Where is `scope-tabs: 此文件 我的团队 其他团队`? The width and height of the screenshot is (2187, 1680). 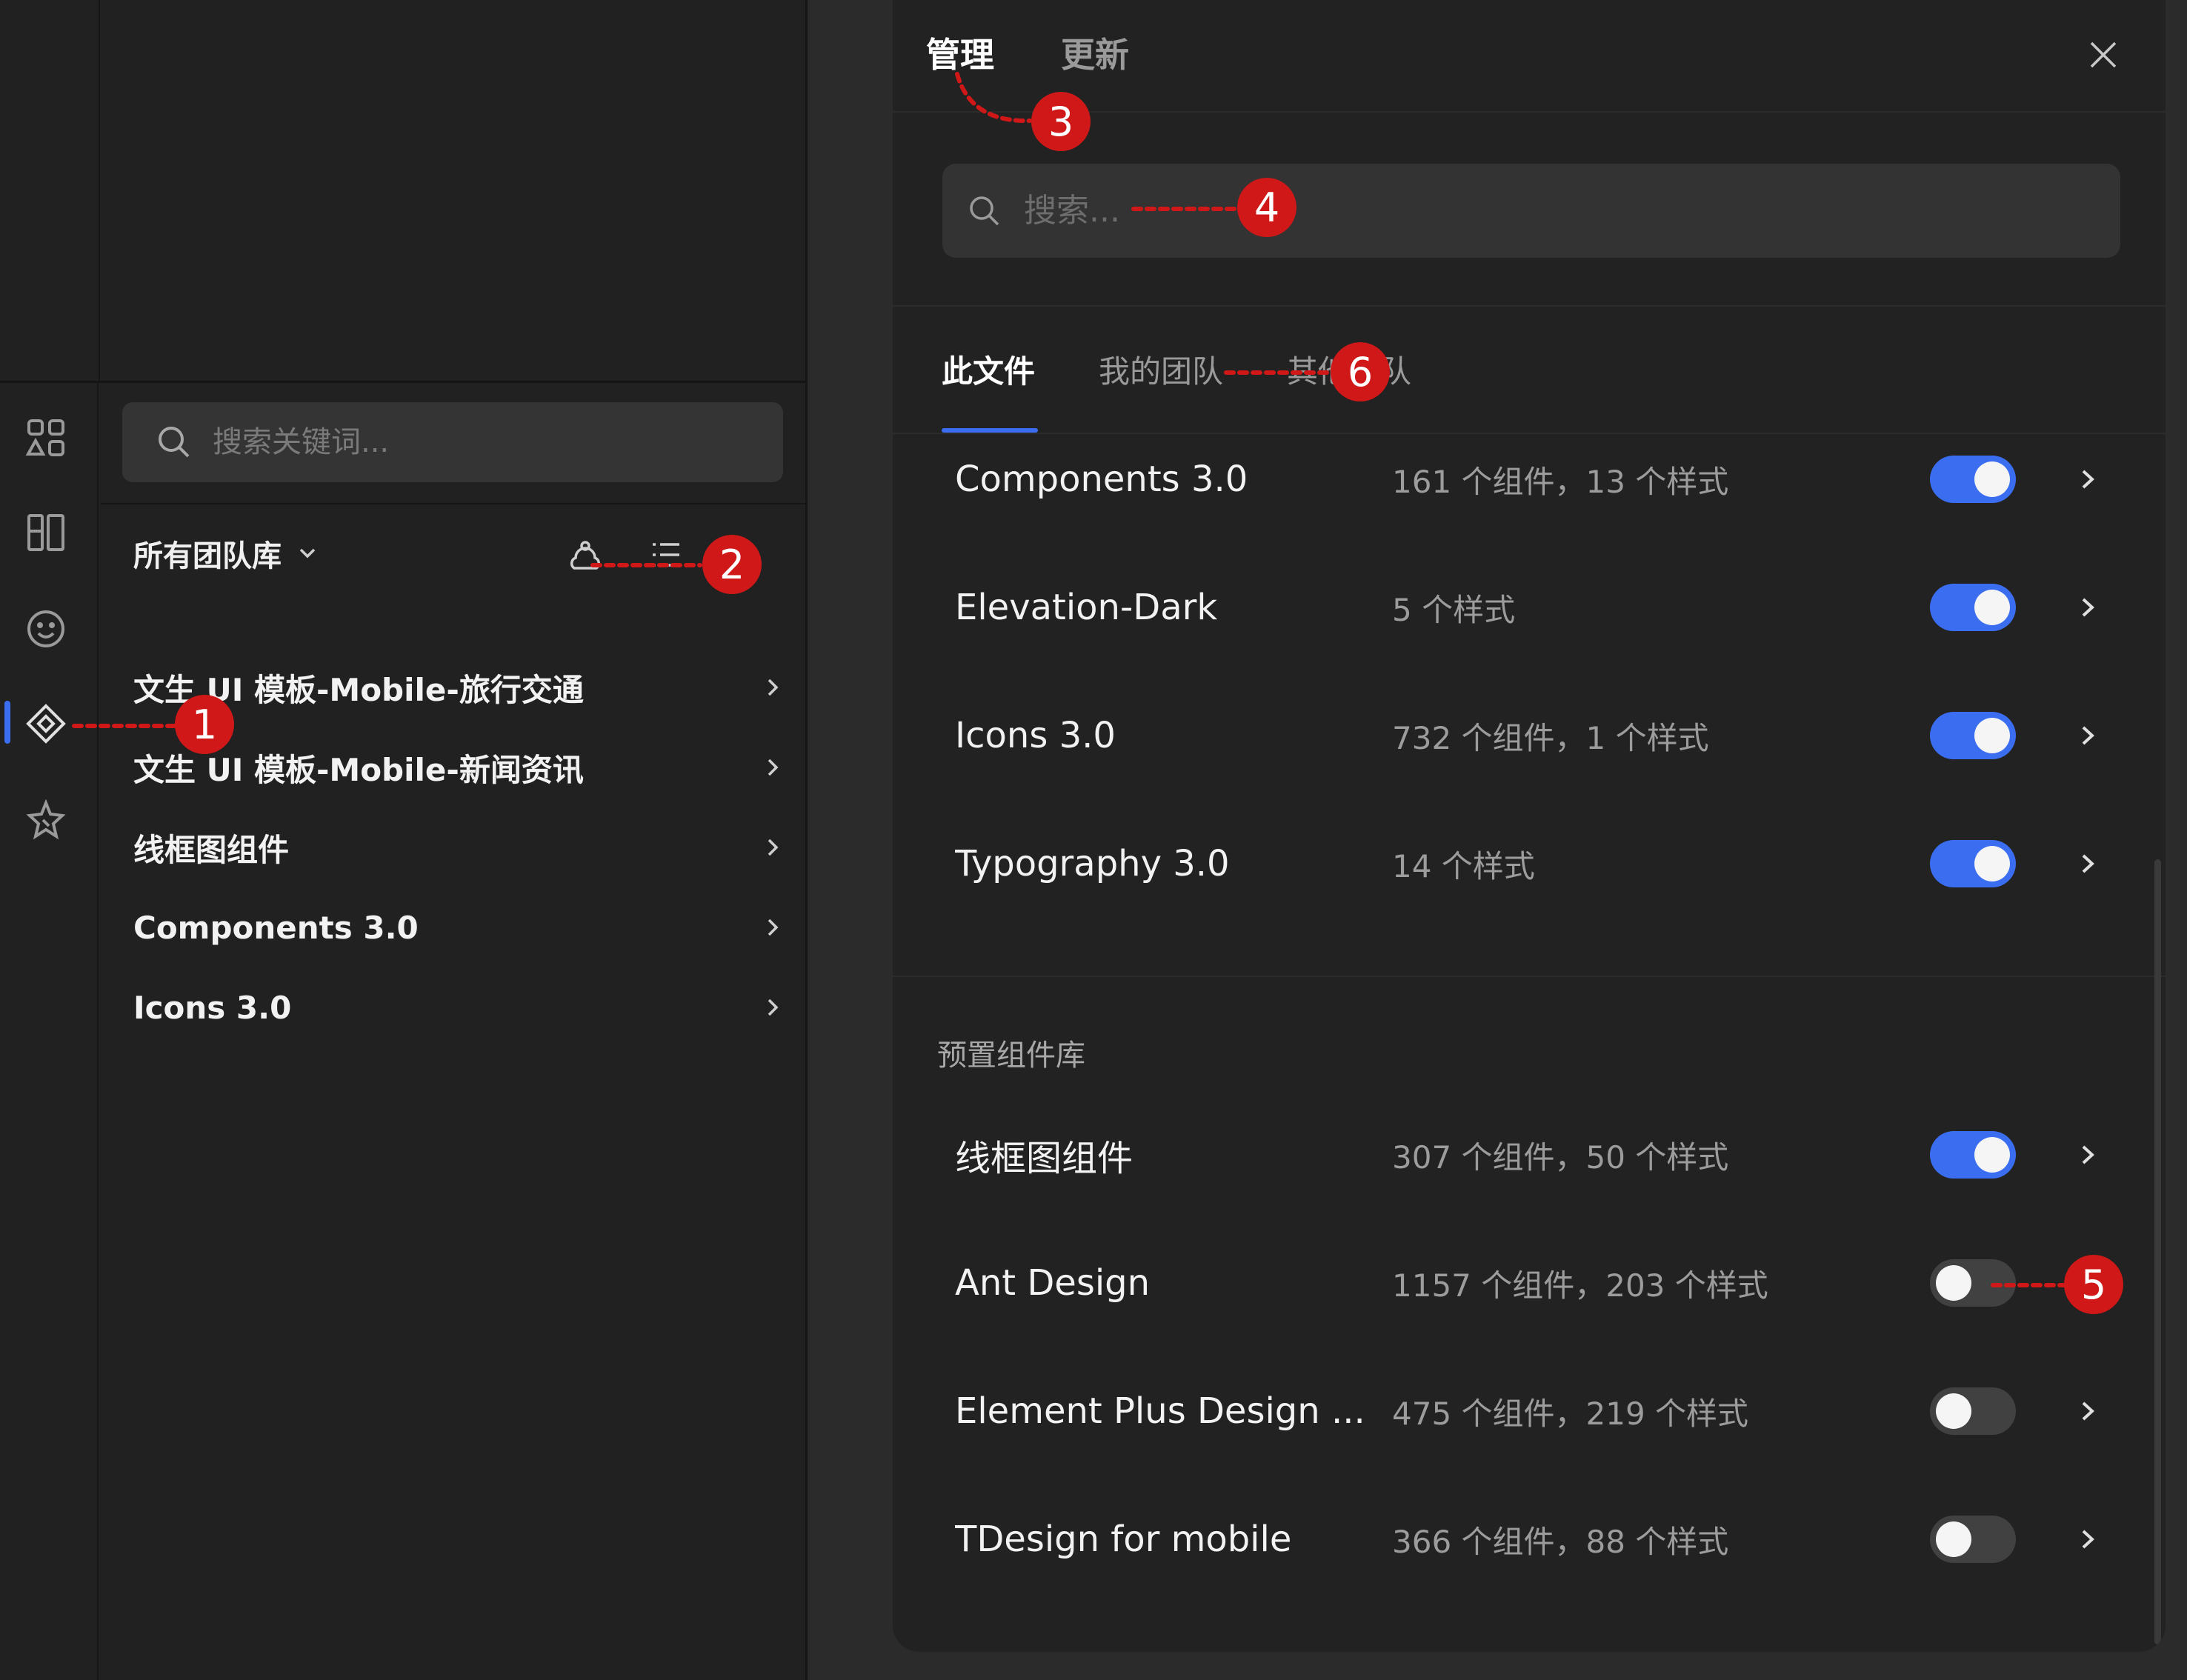
scope-tabs: 此文件 我的团队 其他团队 is located at coordinates (1176, 369).